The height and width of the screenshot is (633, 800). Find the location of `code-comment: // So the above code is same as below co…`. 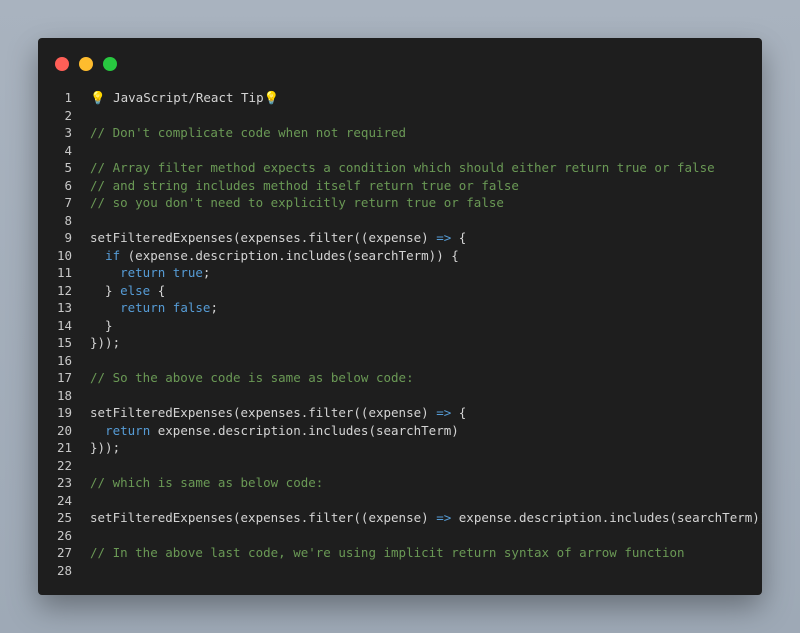

code-comment: // So the above code is same as below co… is located at coordinates (252, 377).